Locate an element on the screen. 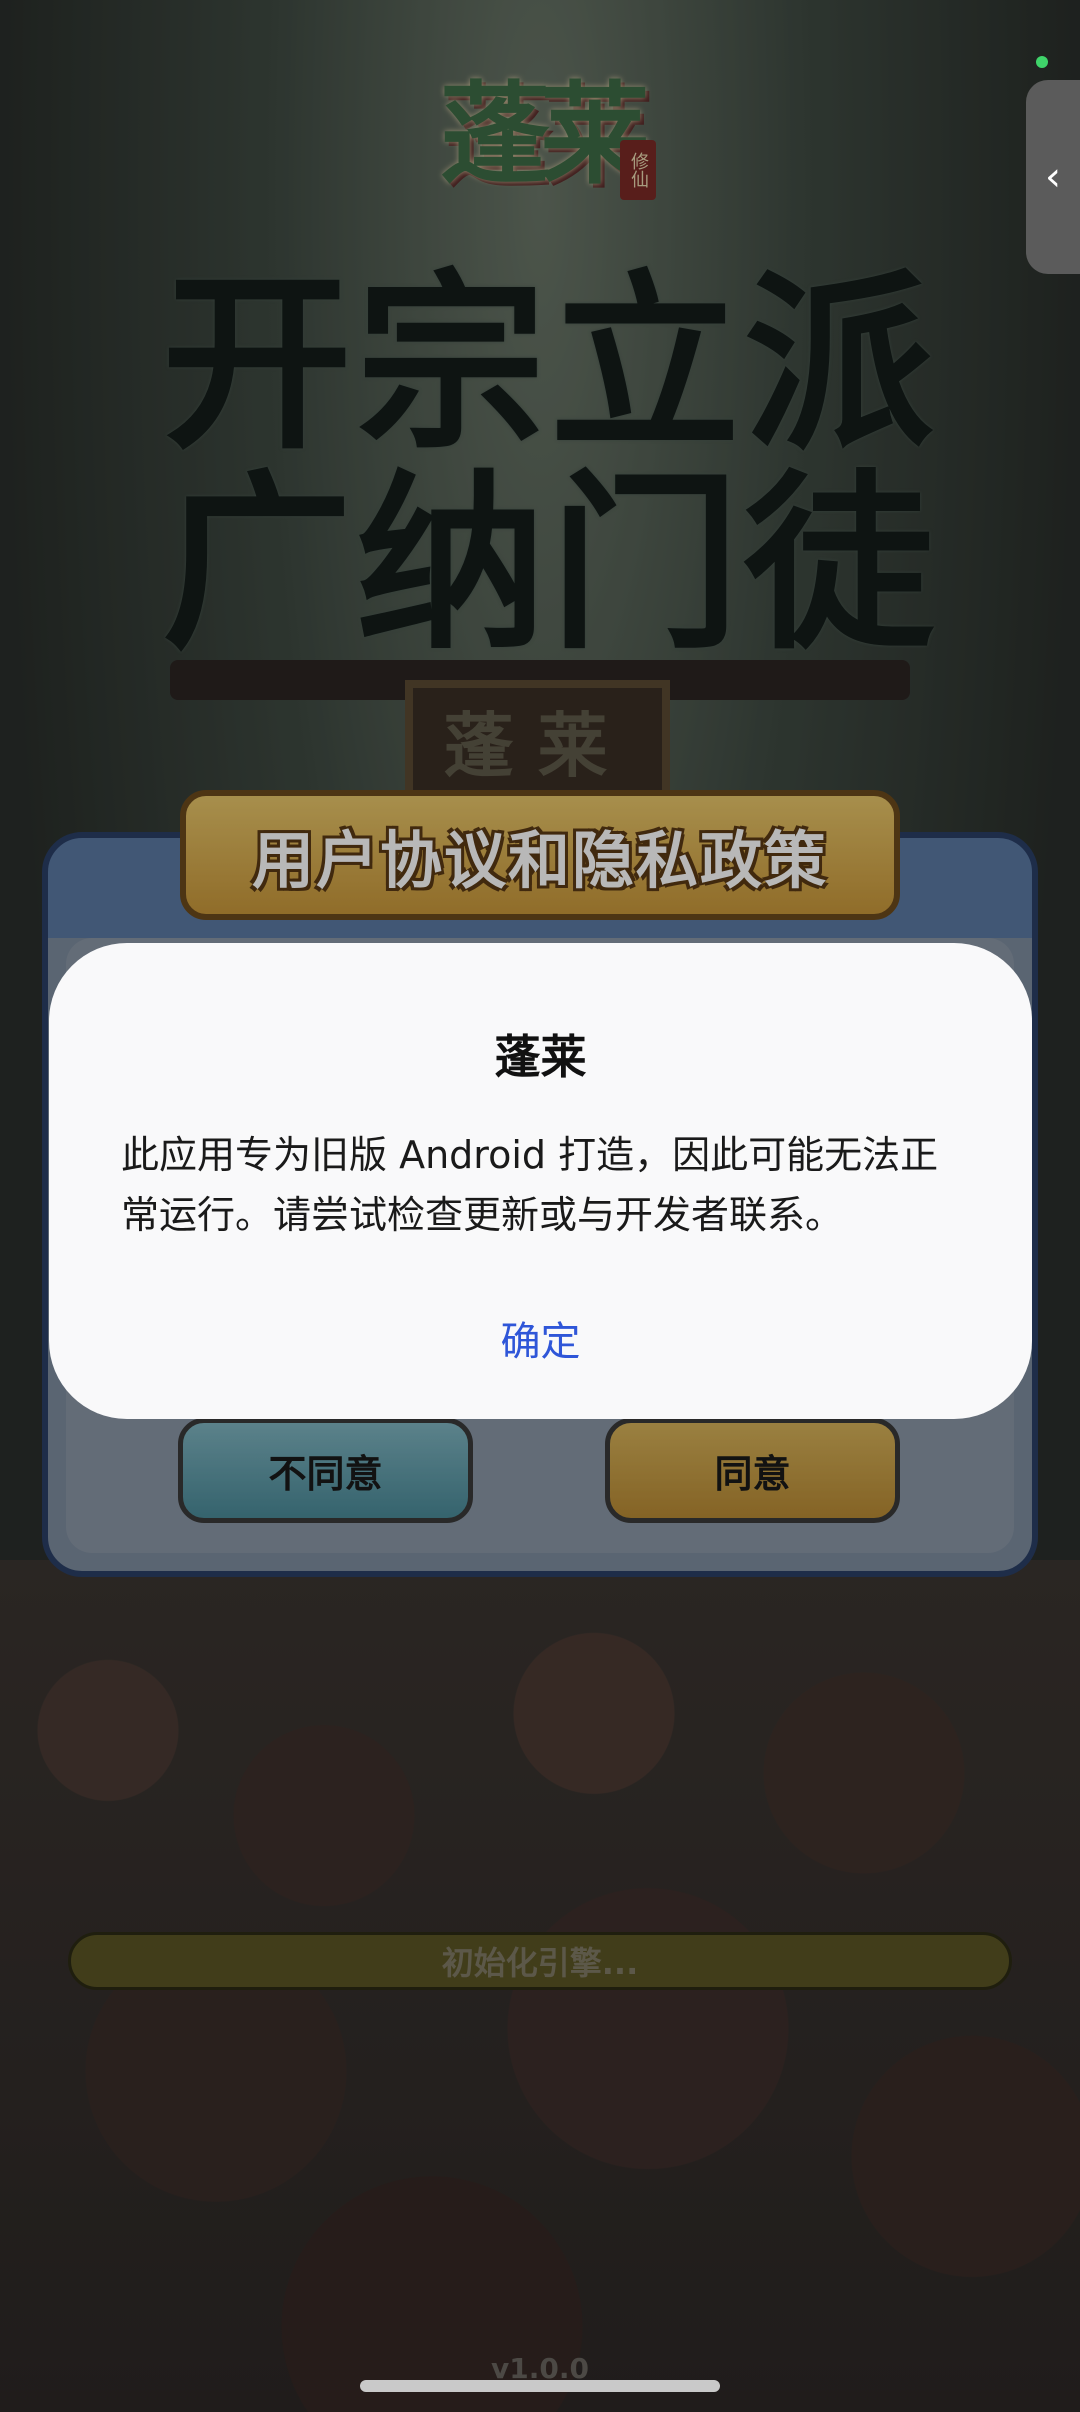  privacy-indicator-dot is located at coordinates (1042, 62).